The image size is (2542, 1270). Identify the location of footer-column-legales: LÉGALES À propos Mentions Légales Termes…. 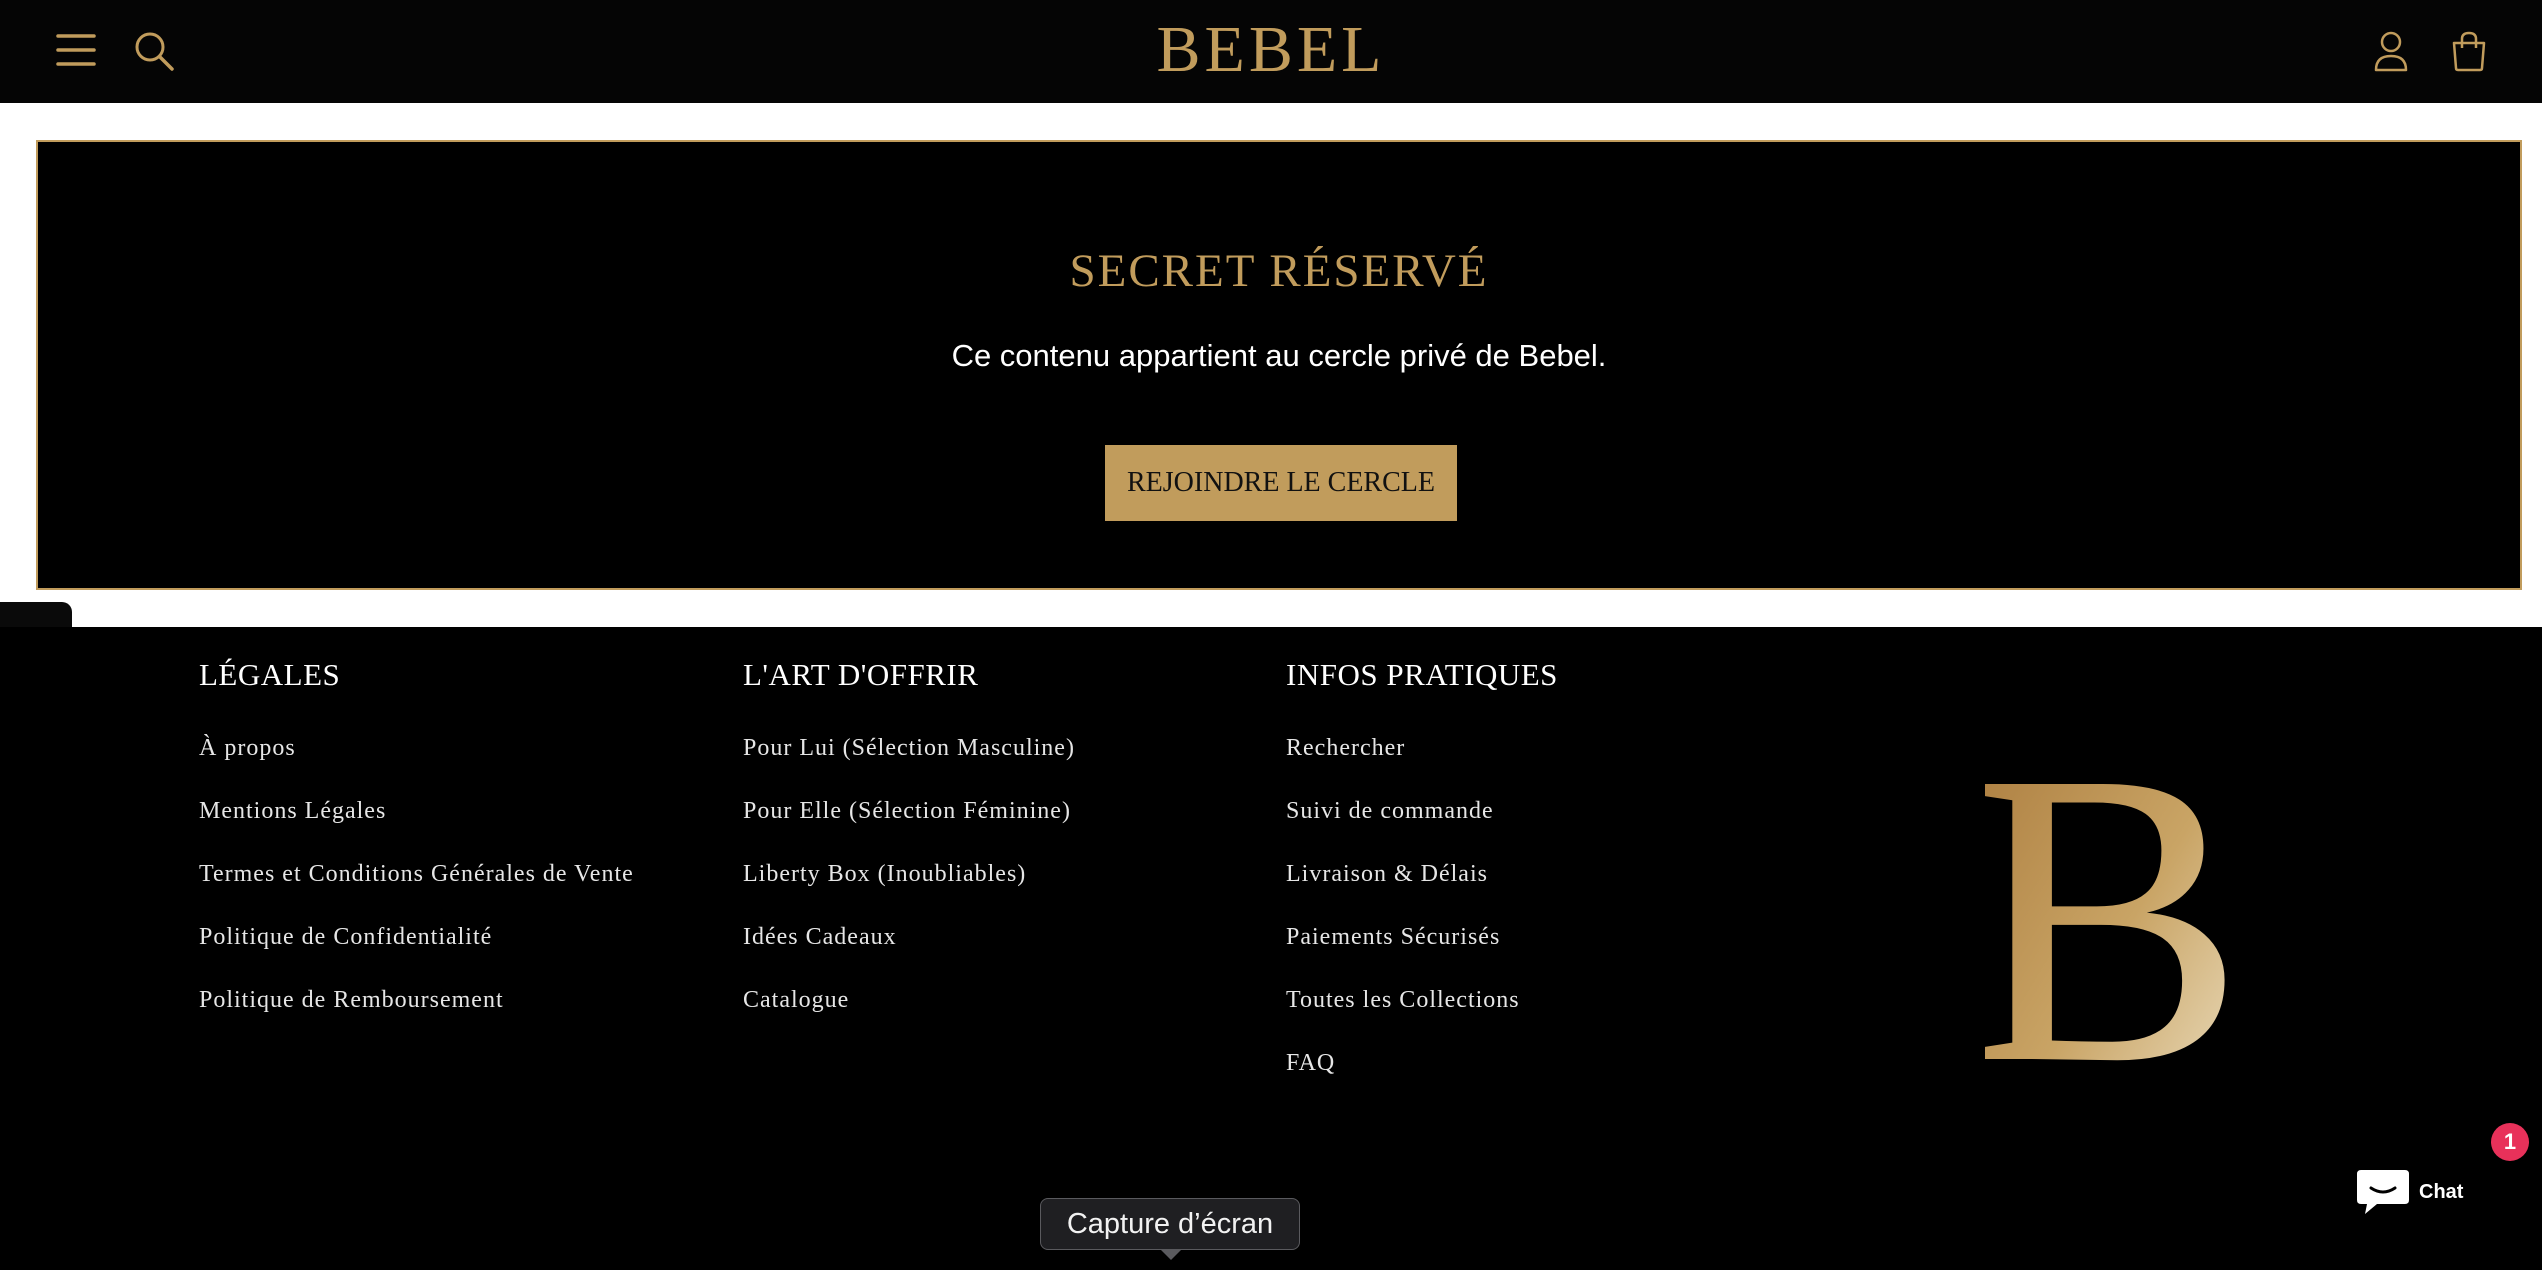
(416, 853).